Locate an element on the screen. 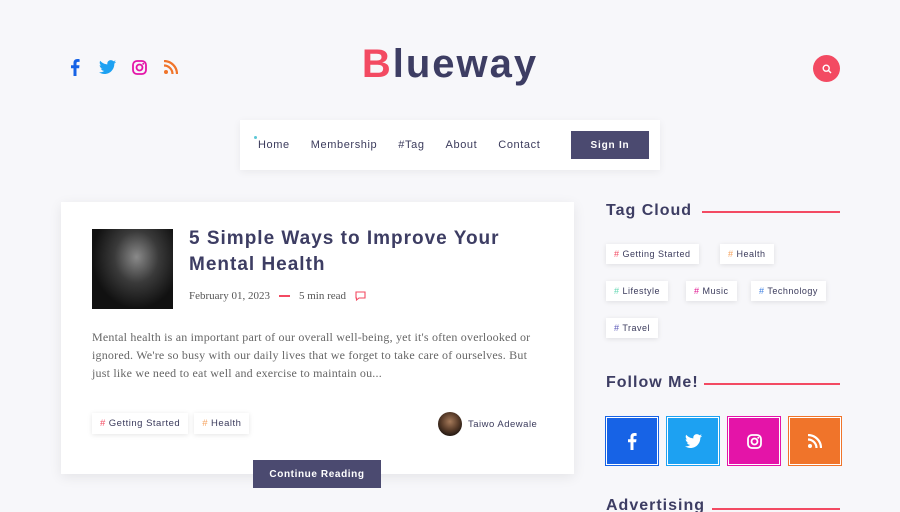  follow-twitter-button is located at coordinates (693, 441).